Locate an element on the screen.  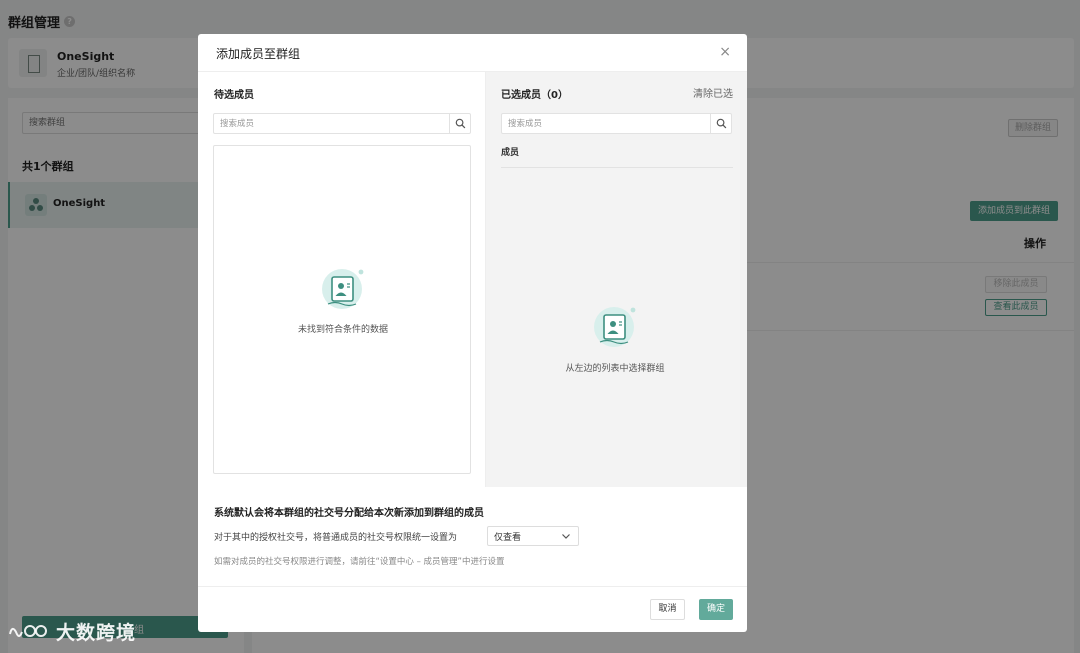
selected-members-title: 已选成员（0） is located at coordinates (534, 95).